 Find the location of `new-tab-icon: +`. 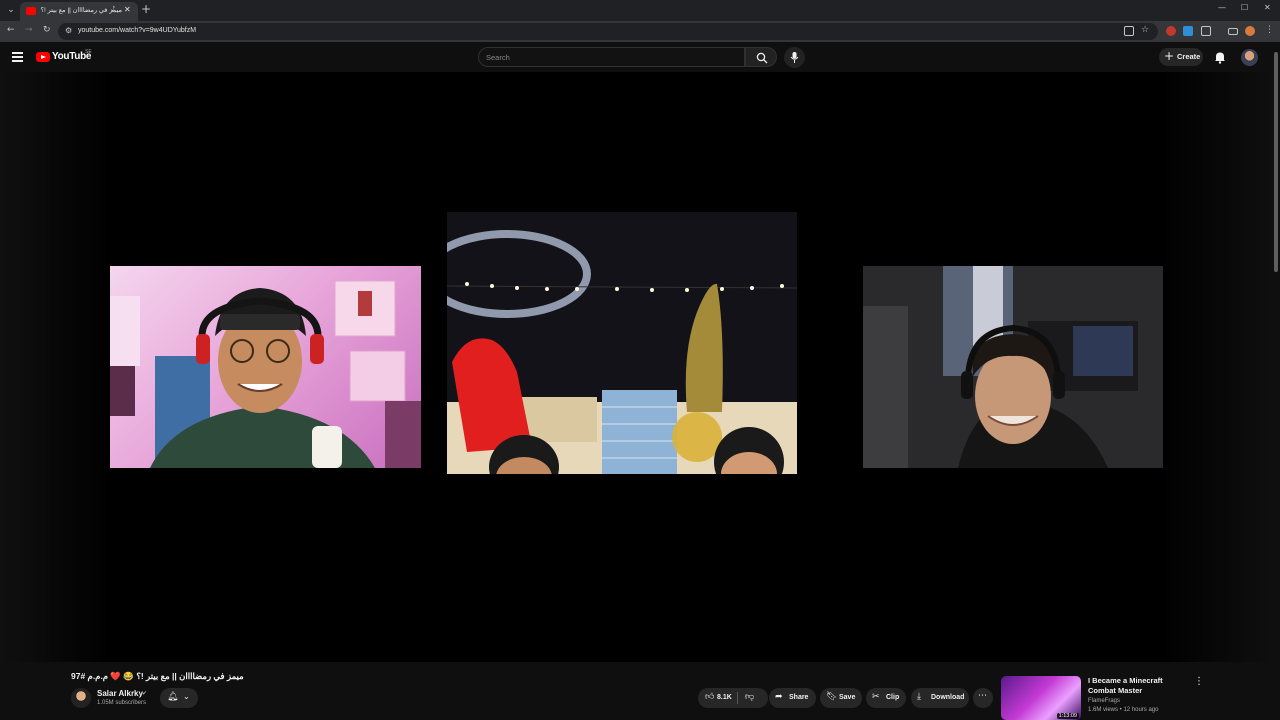

new-tab-icon: + is located at coordinates (146, 9).